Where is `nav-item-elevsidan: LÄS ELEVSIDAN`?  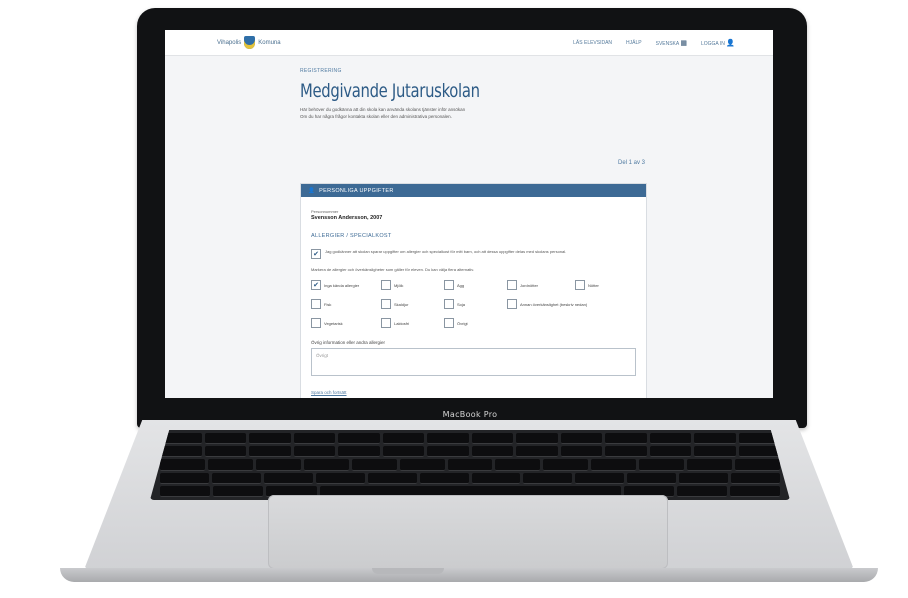
nav-item-elevsidan: LÄS ELEVSIDAN is located at coordinates (592, 43).